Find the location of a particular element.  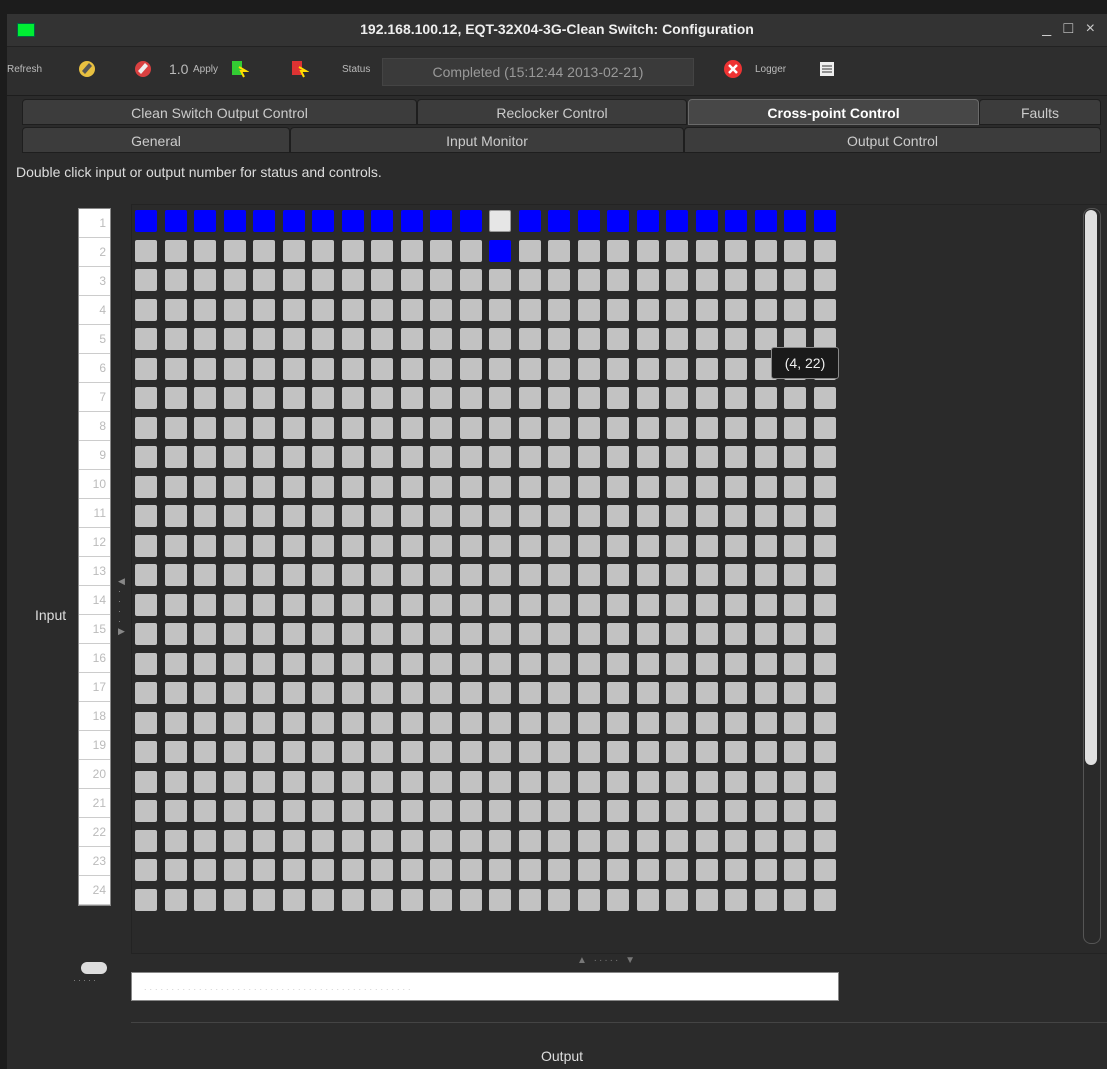

input-row-number: 20 is located at coordinates (94, 774).